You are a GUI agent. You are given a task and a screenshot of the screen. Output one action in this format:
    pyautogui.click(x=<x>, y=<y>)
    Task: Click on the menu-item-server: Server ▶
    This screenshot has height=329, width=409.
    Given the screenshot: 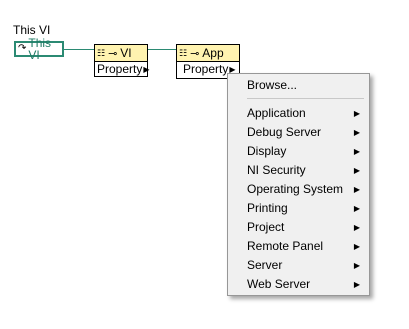 What is the action you would take?
    pyautogui.click(x=298, y=265)
    